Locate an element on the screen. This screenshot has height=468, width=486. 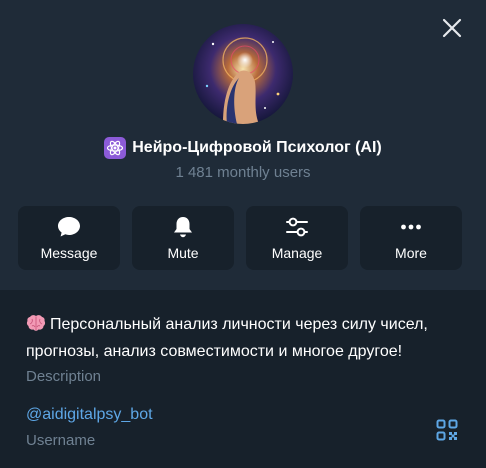
description-label: Description is located at coordinates (64, 376).